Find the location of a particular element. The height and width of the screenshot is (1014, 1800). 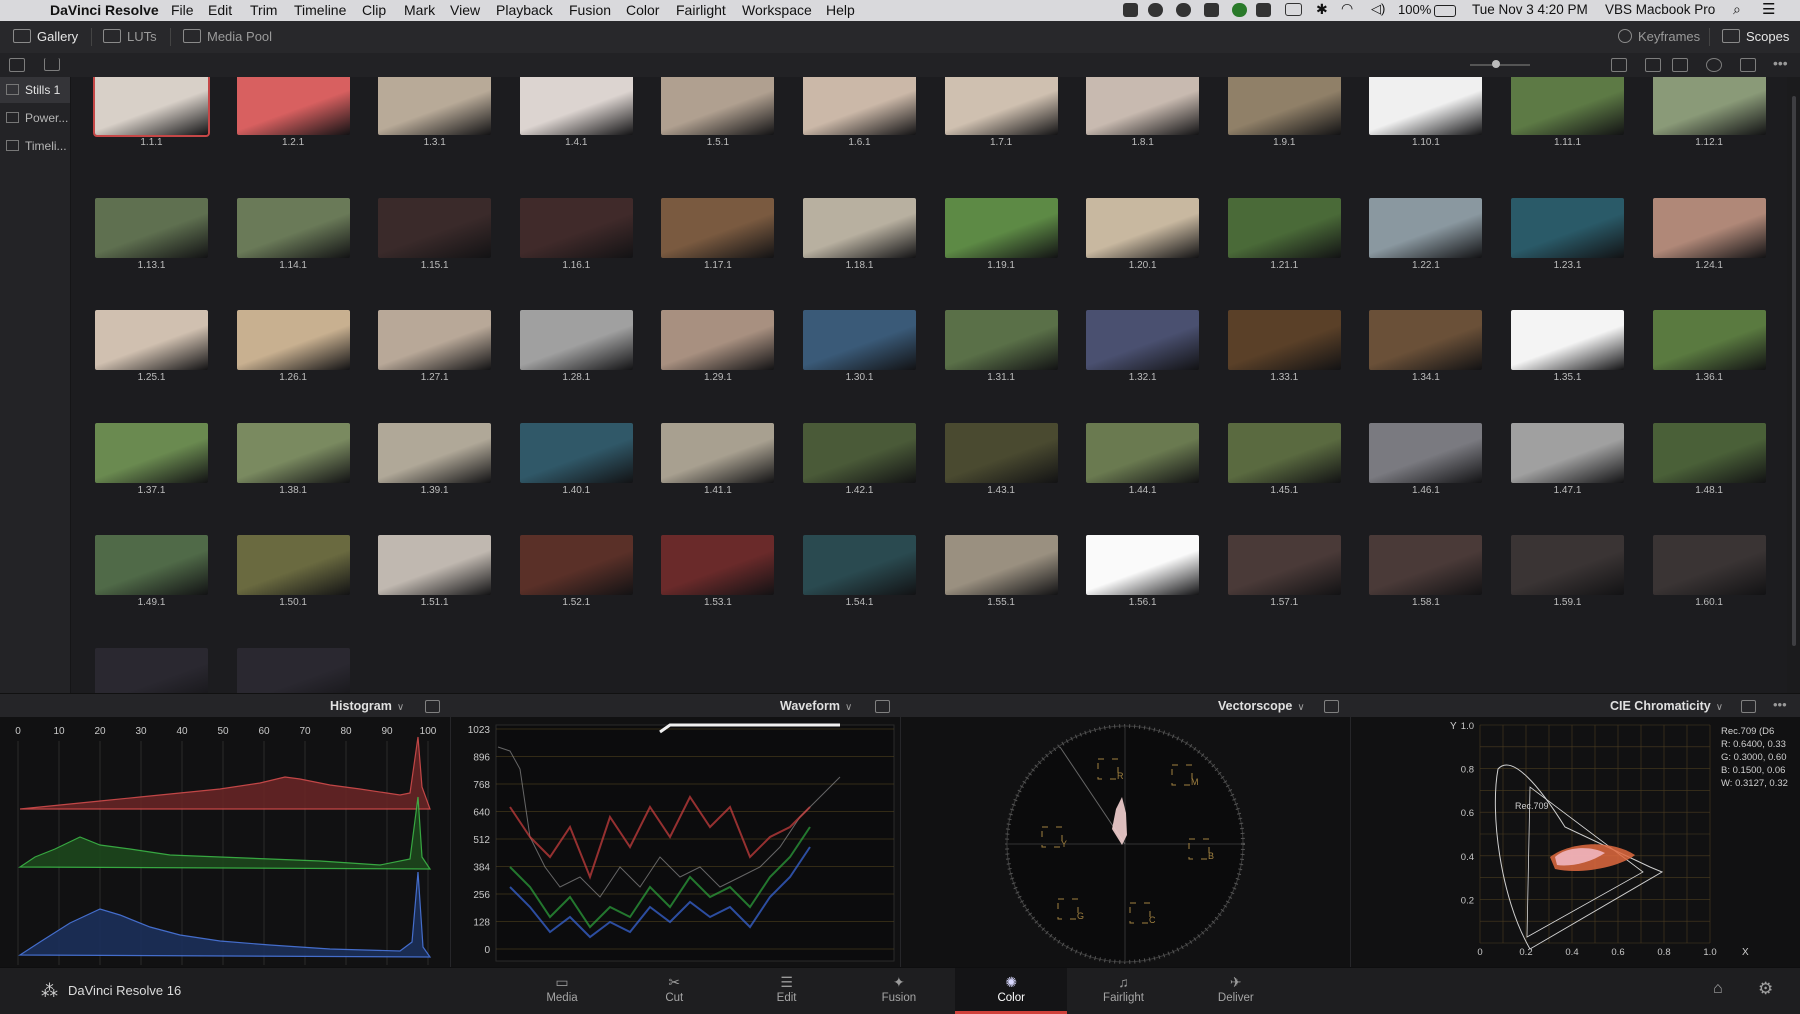

zoom-slider-handle is located at coordinates (1496, 64).